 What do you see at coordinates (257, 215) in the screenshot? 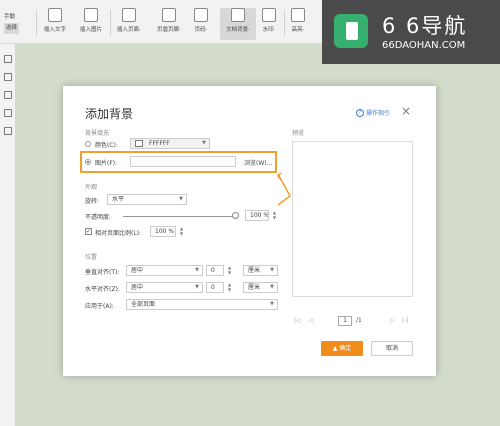
I see `opacity-input: 100 %` at bounding box center [257, 215].